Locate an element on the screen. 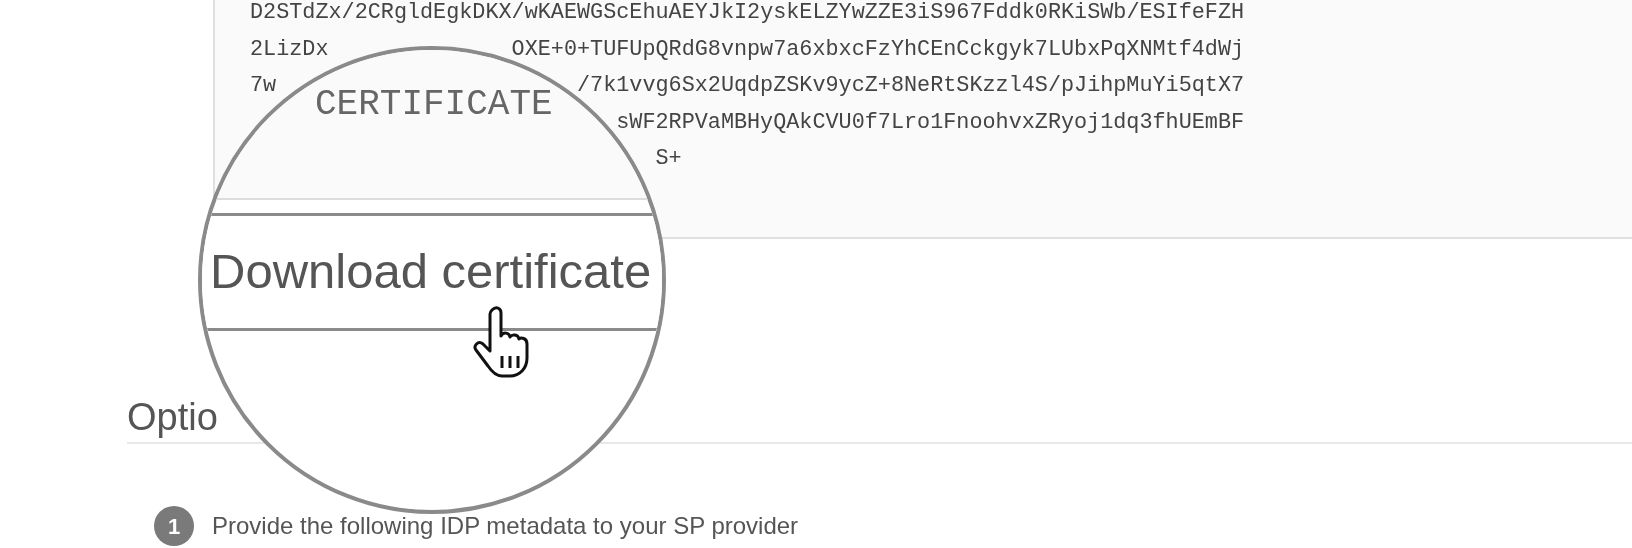  code-text: 2LizDx is located at coordinates (289, 49).